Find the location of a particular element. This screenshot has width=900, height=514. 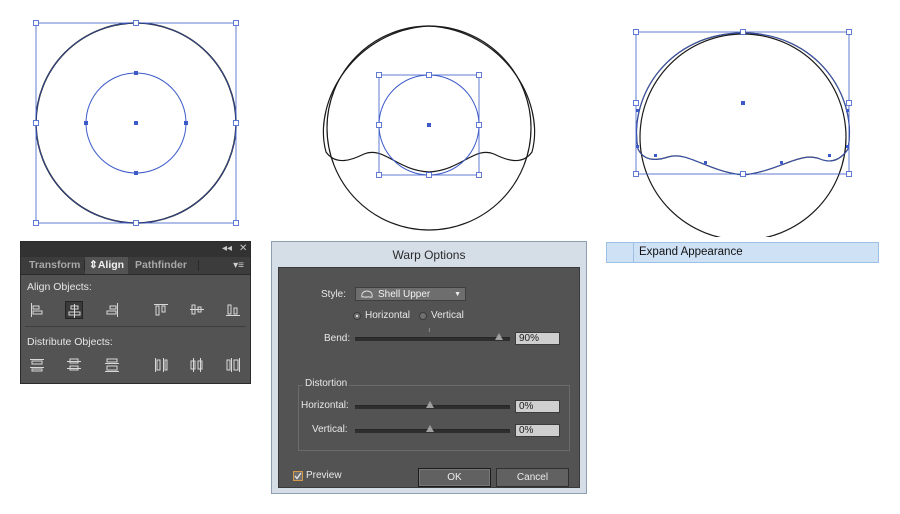

horizontal-distortion-field: 0% is located at coordinates (537, 406).